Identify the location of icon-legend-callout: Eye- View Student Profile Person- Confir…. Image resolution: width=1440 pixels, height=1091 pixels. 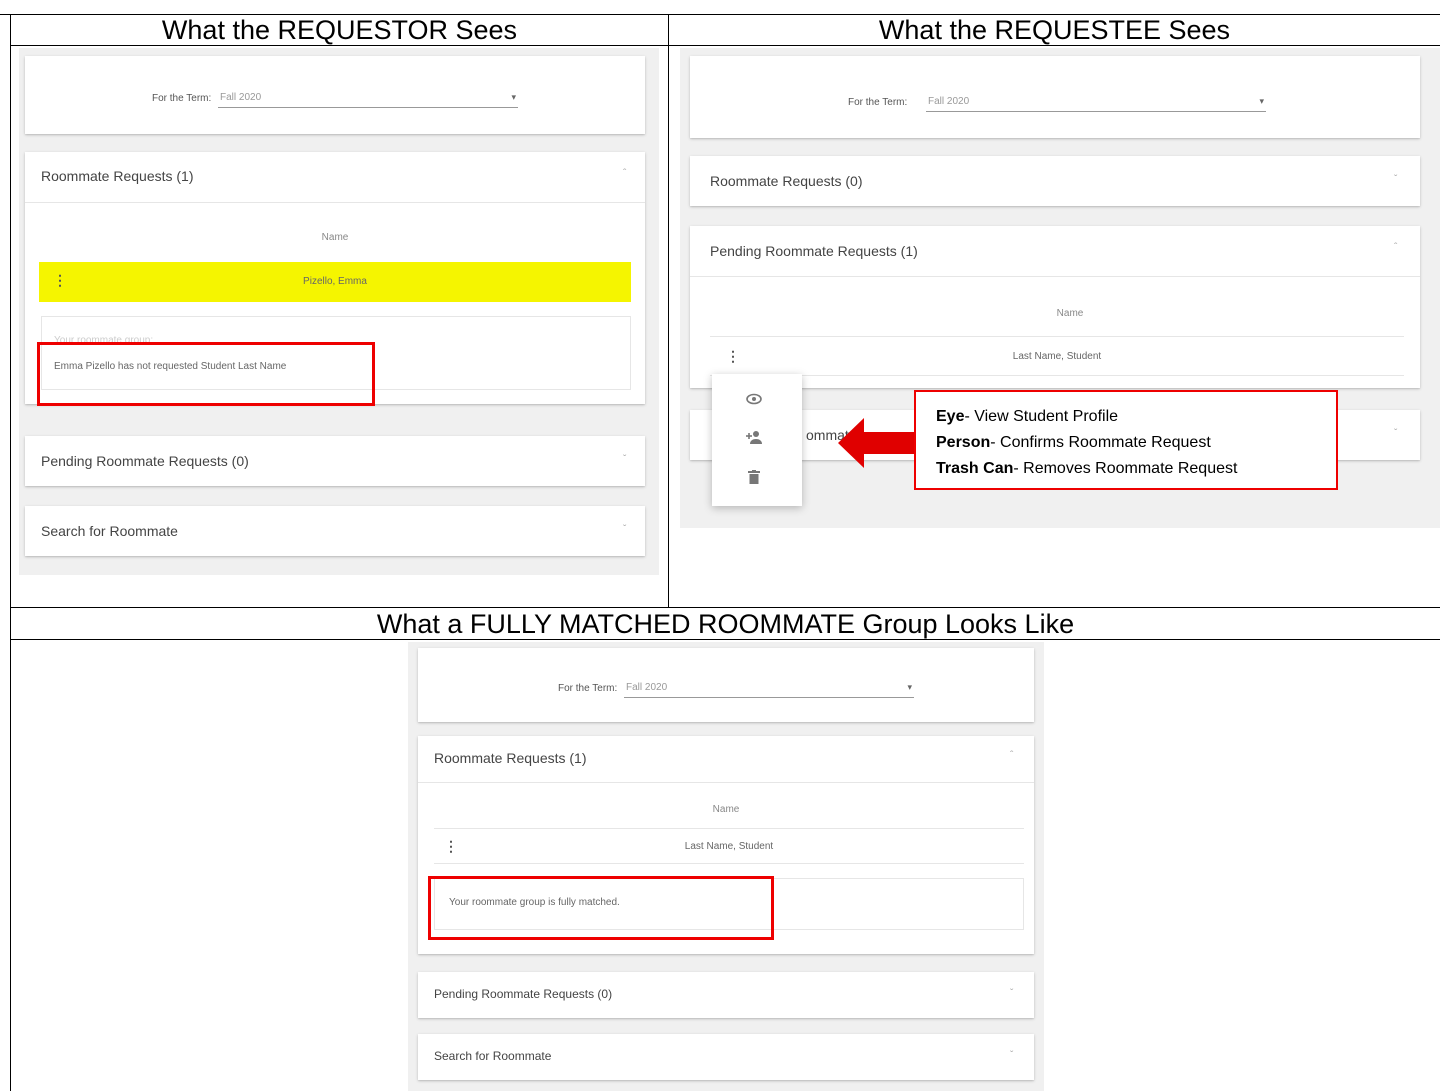
(1126, 440).